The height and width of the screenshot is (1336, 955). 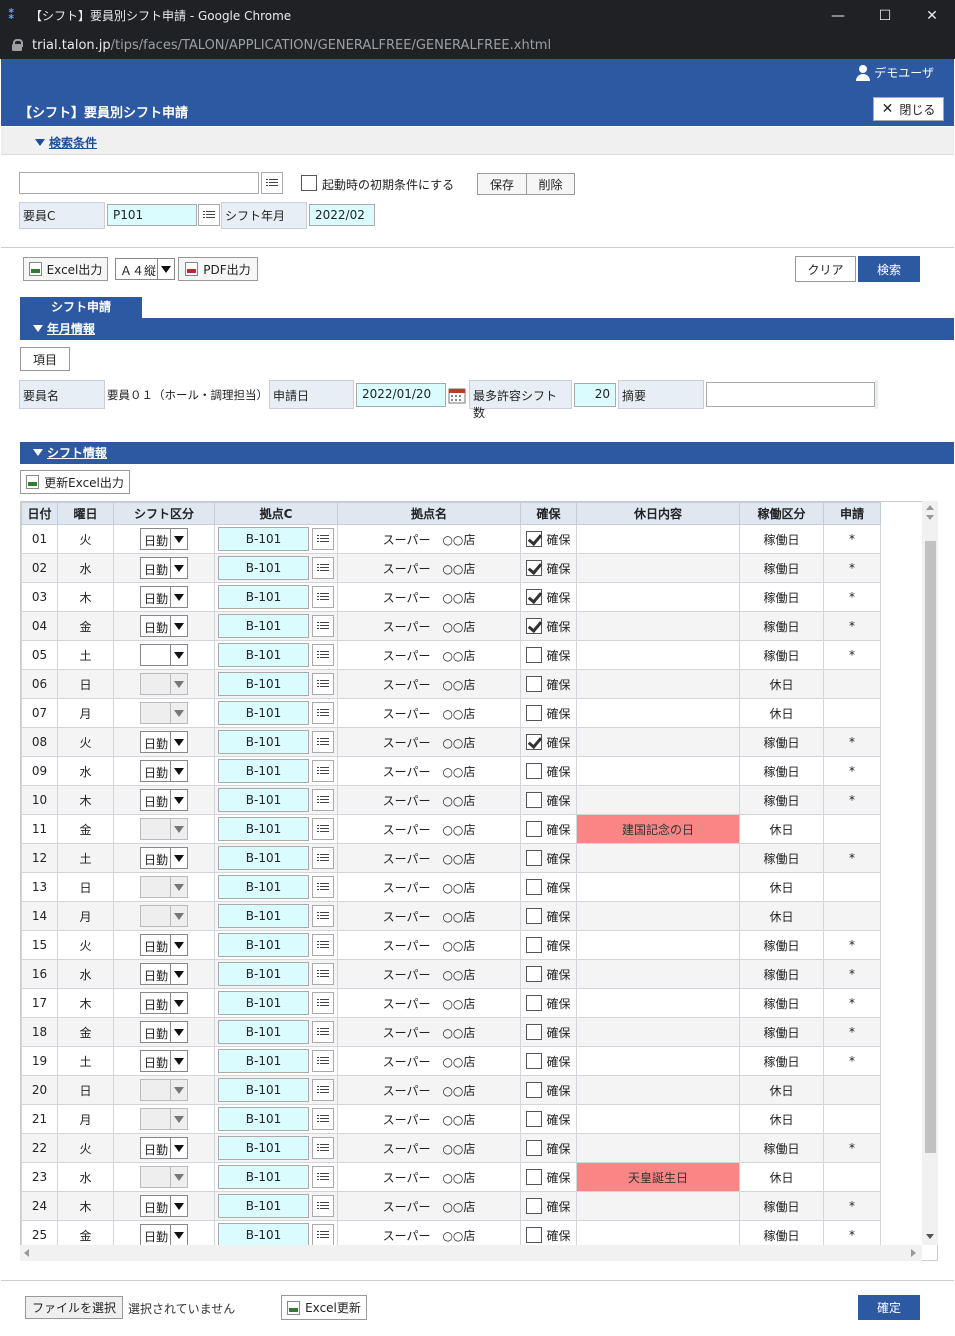 What do you see at coordinates (930, 847) in the screenshot?
I see `scroll-thumb` at bounding box center [930, 847].